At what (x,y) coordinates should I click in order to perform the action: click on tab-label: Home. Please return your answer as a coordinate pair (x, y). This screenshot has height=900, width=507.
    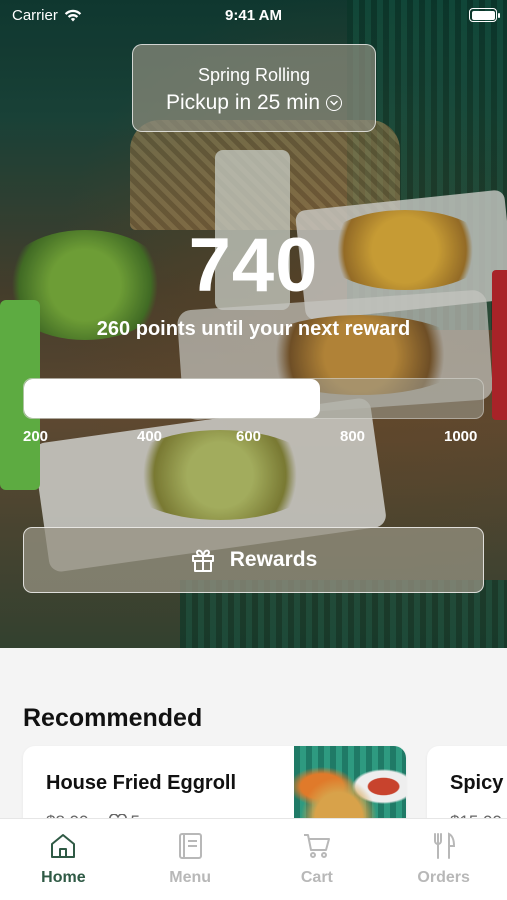
    Looking at the image, I should click on (63, 877).